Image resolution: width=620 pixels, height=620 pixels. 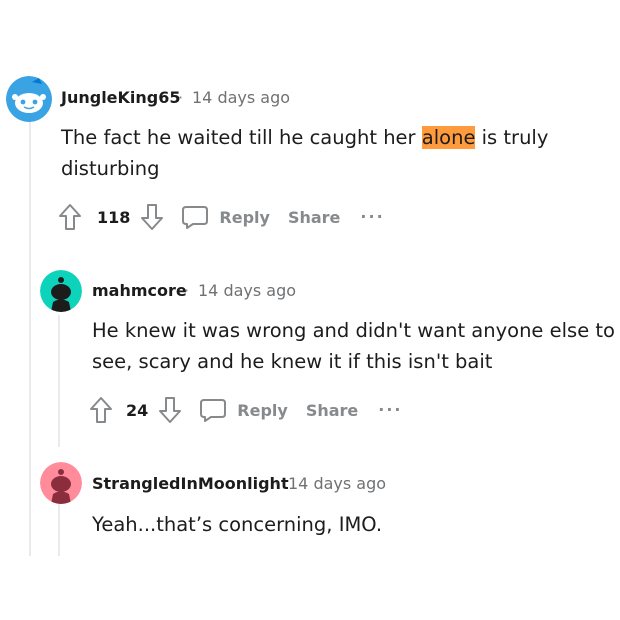 I want to click on vote-count: 24, so click(x=137, y=410).